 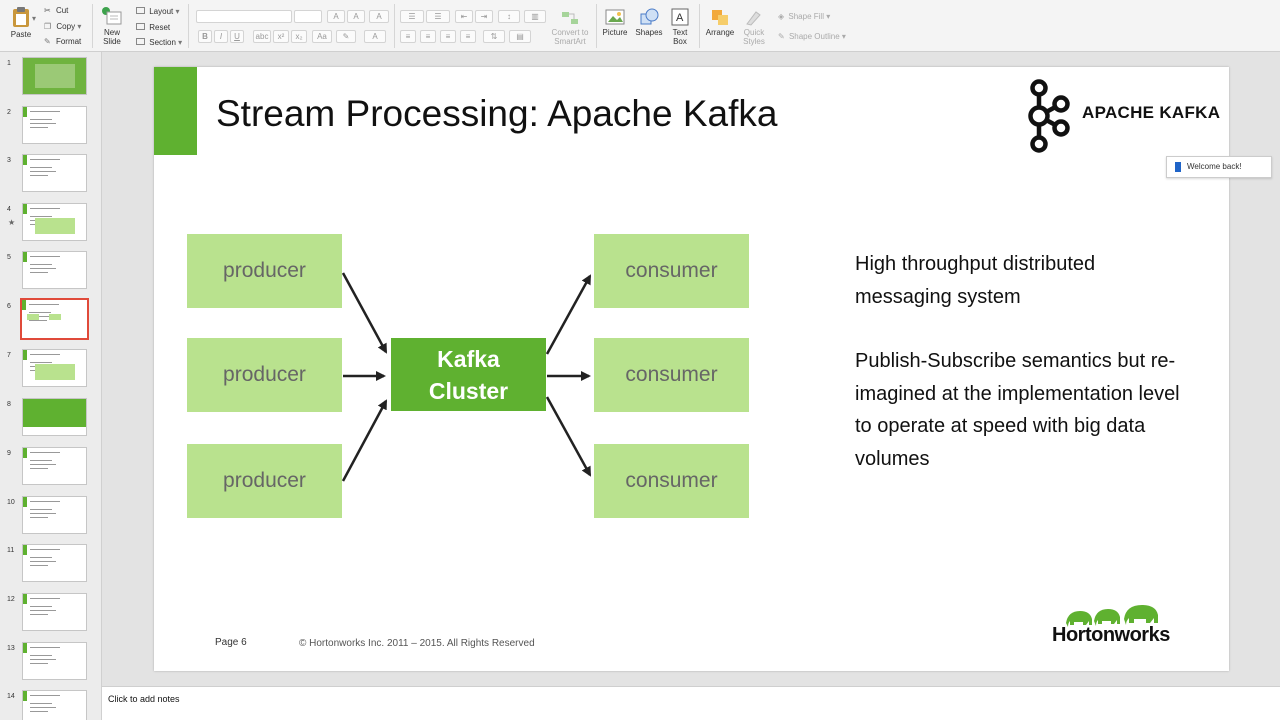 What do you see at coordinates (11, 550) in the screenshot?
I see `slide-thumbnail-number: 11` at bounding box center [11, 550].